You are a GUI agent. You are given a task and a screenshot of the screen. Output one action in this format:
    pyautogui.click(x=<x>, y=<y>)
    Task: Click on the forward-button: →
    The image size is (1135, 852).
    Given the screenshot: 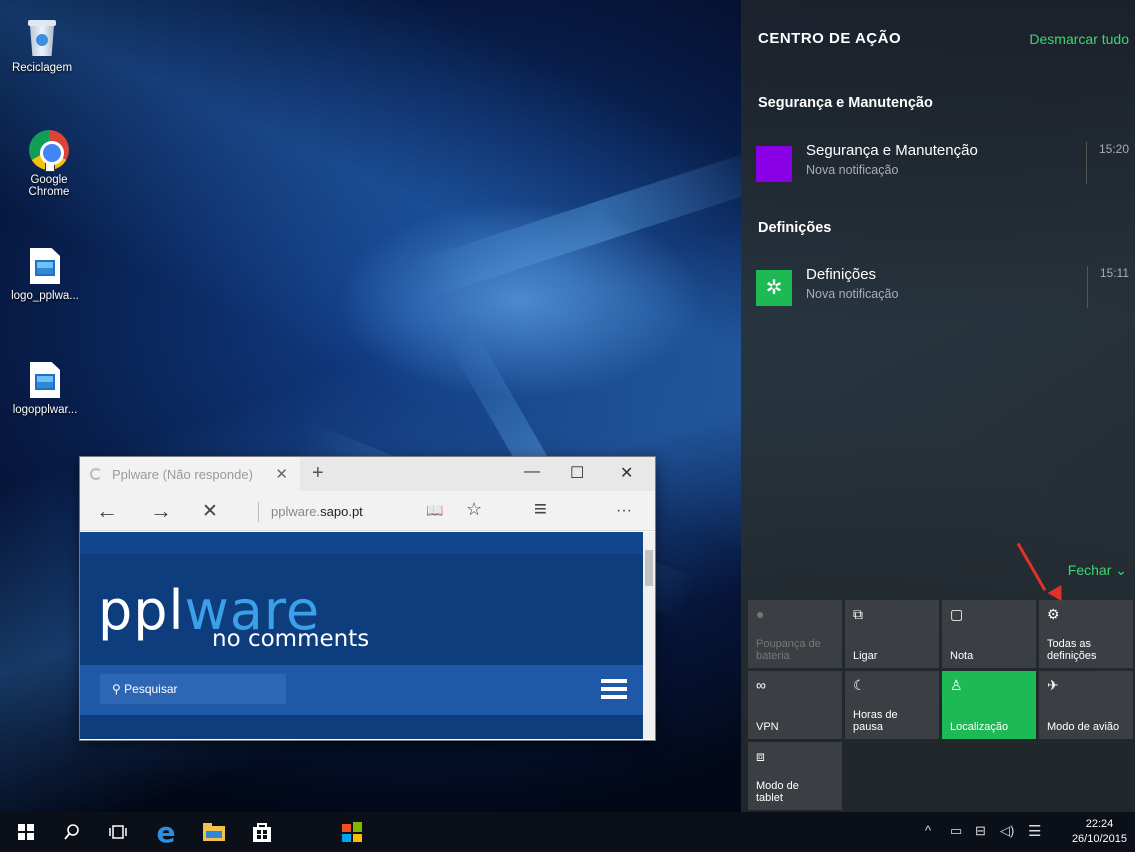 What is the action you would take?
    pyautogui.click(x=161, y=511)
    